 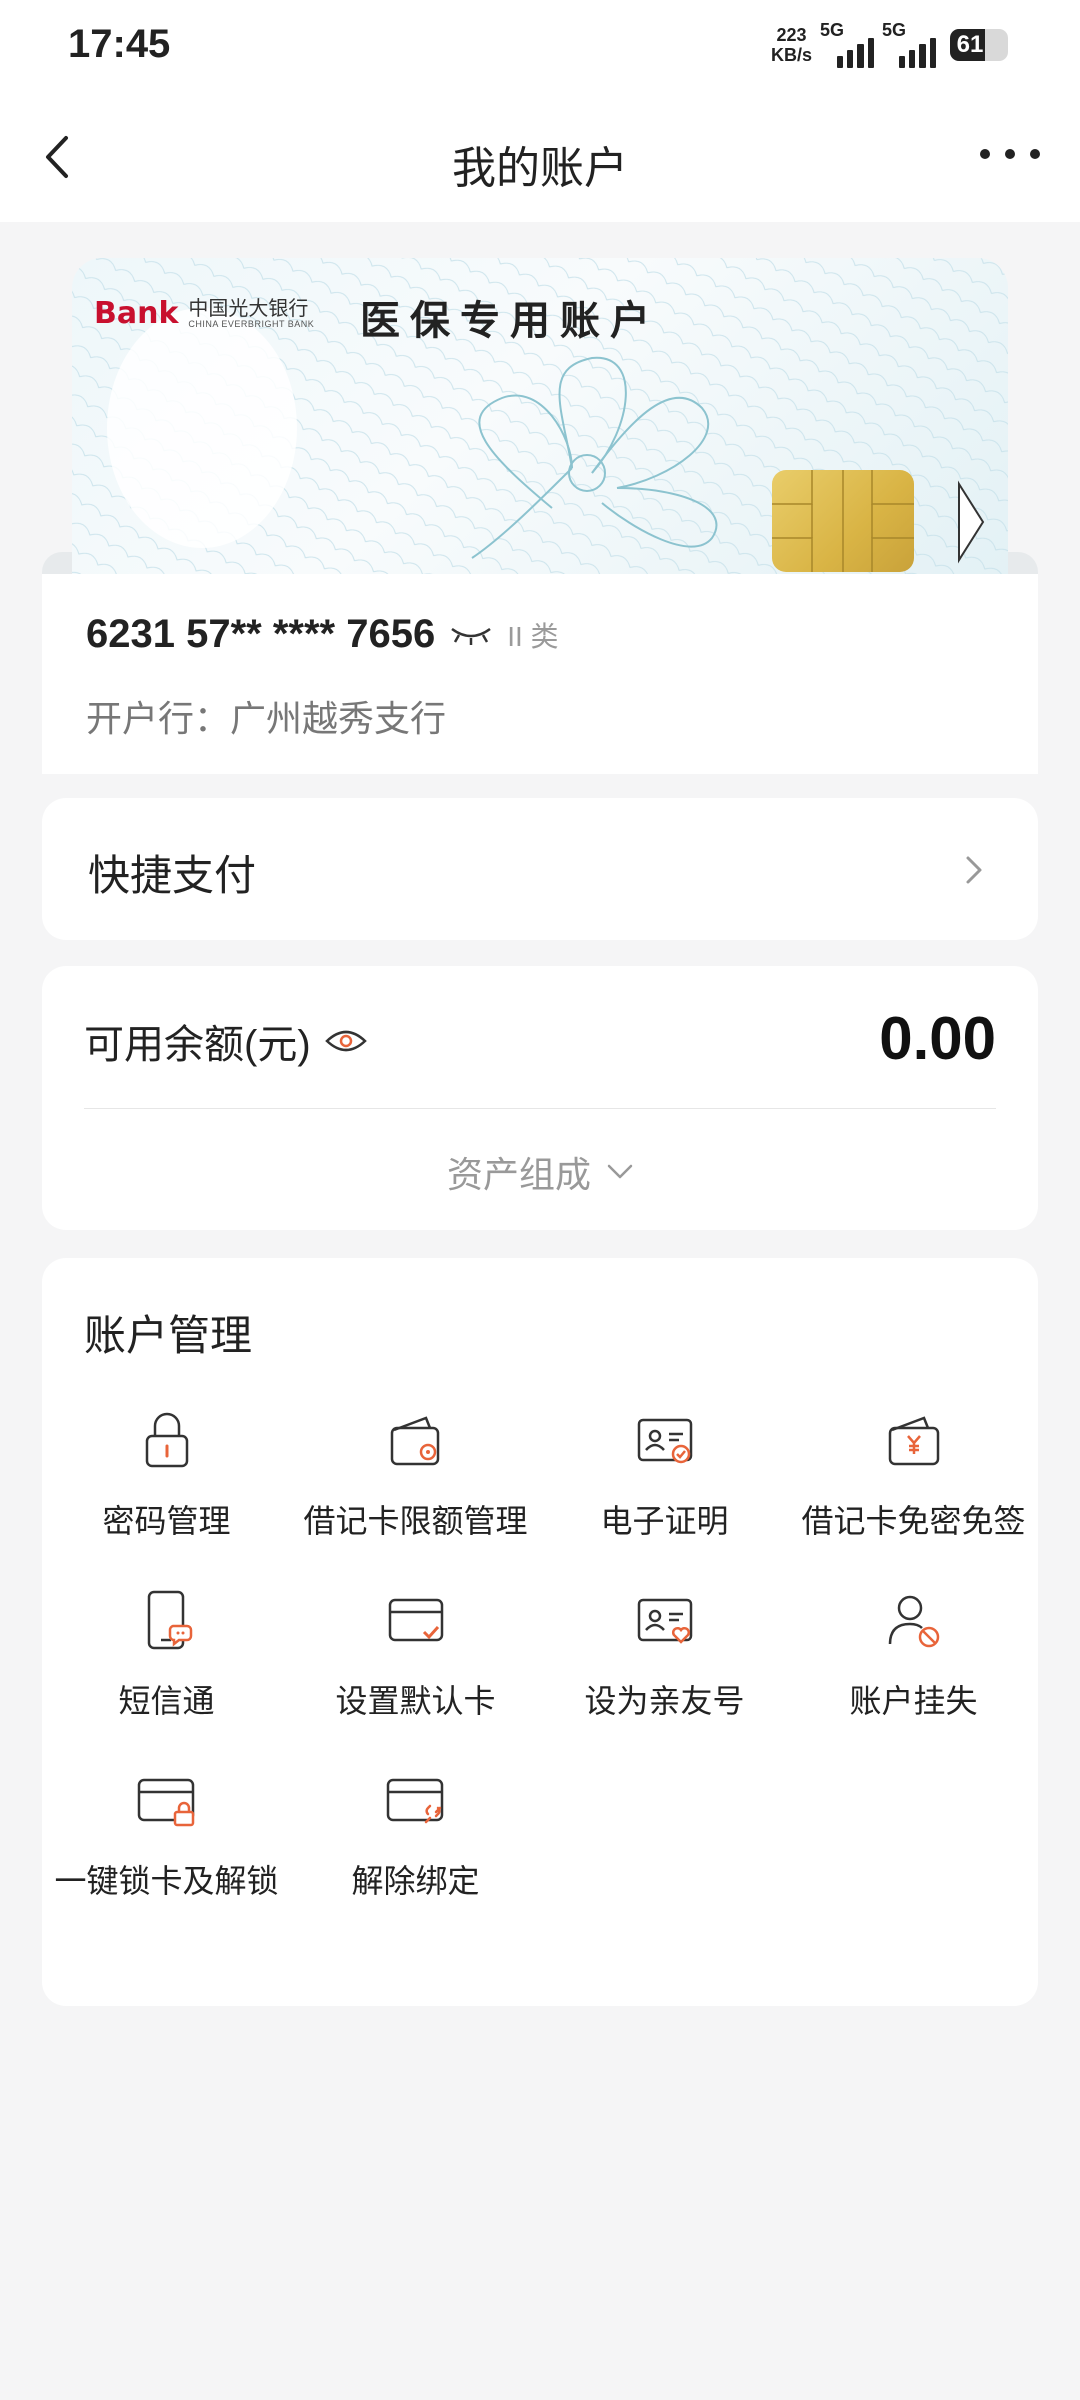 I want to click on card-next-arrow-icon, so click(x=971, y=522).